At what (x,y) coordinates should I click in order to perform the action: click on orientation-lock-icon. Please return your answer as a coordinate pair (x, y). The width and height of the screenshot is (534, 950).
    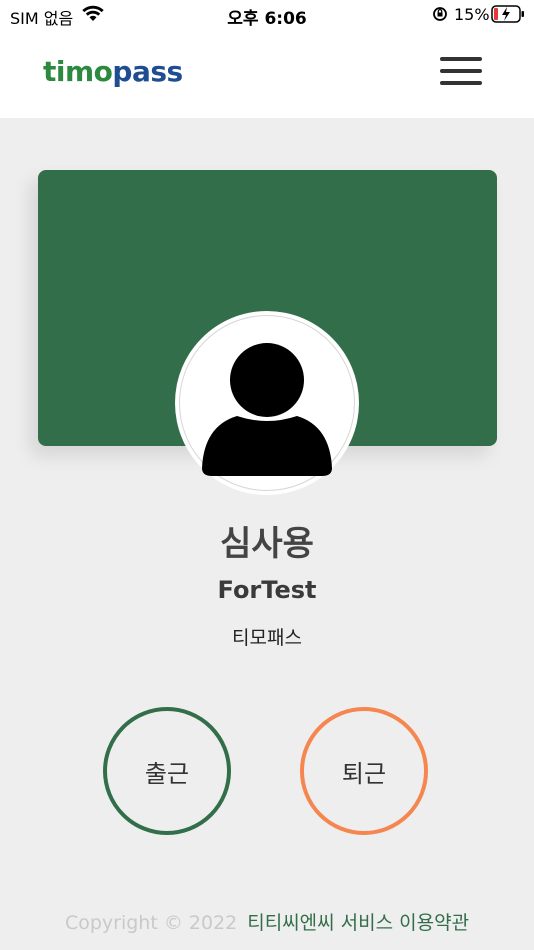
    Looking at the image, I should click on (440, 16).